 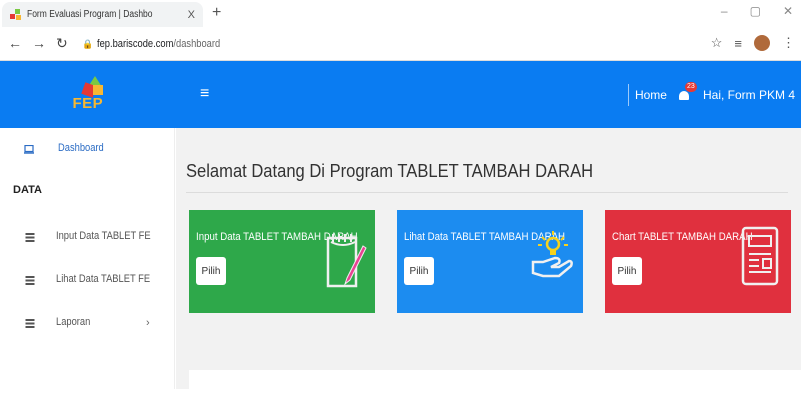 I want to click on maximize-icon: ▢, so click(x=755, y=11).